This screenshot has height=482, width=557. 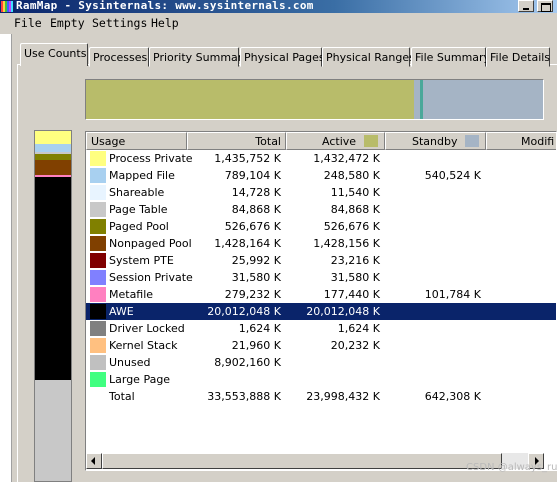 I want to click on modified-memory-segment, so click(x=421, y=99).